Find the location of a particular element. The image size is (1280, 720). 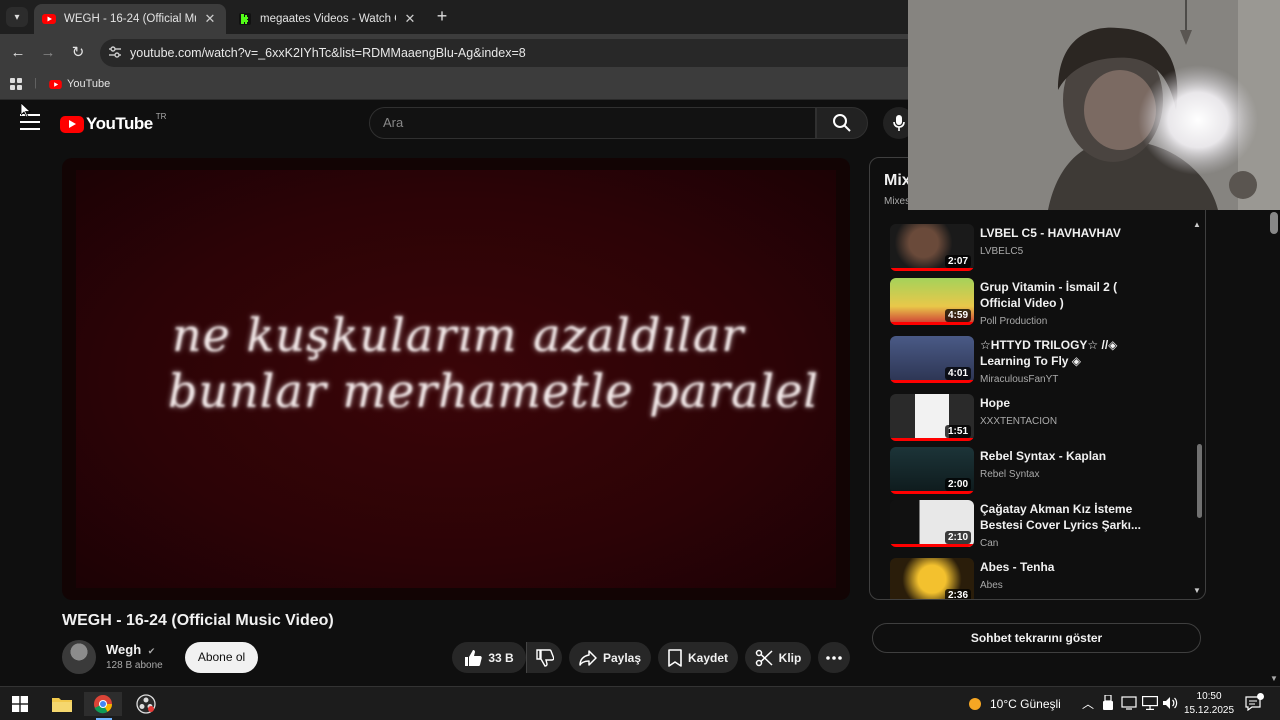

scroll-up-icon: ▲ is located at coordinates (1197, 224).